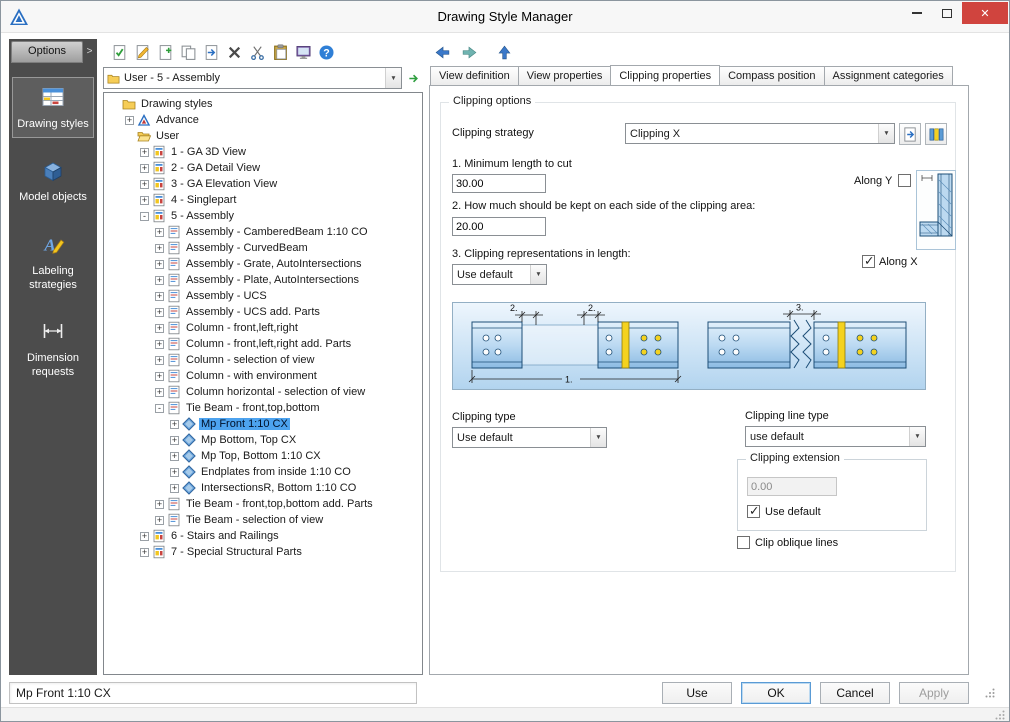 The width and height of the screenshot is (1010, 722). What do you see at coordinates (264, 200) in the screenshot?
I see `tree-item-4-singlepart: +4 - Singlepart` at bounding box center [264, 200].